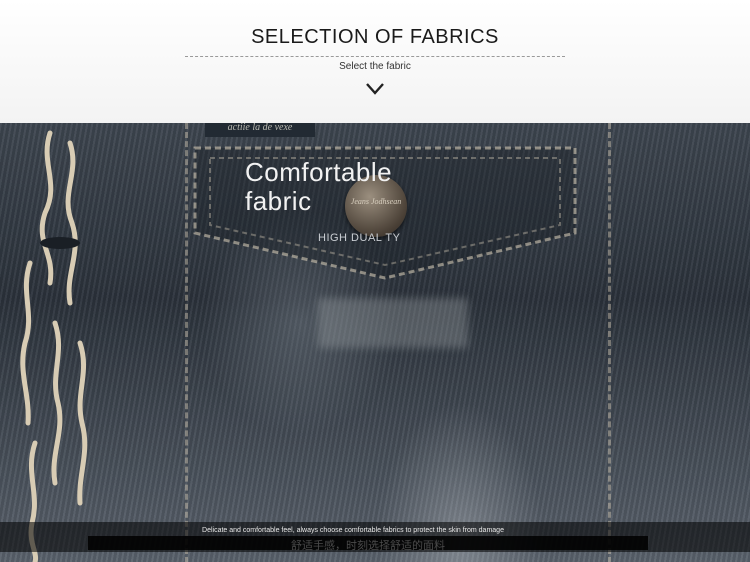 The width and height of the screenshot is (750, 562). Describe the element at coordinates (375, 56) in the screenshot. I see `title-divider` at that location.